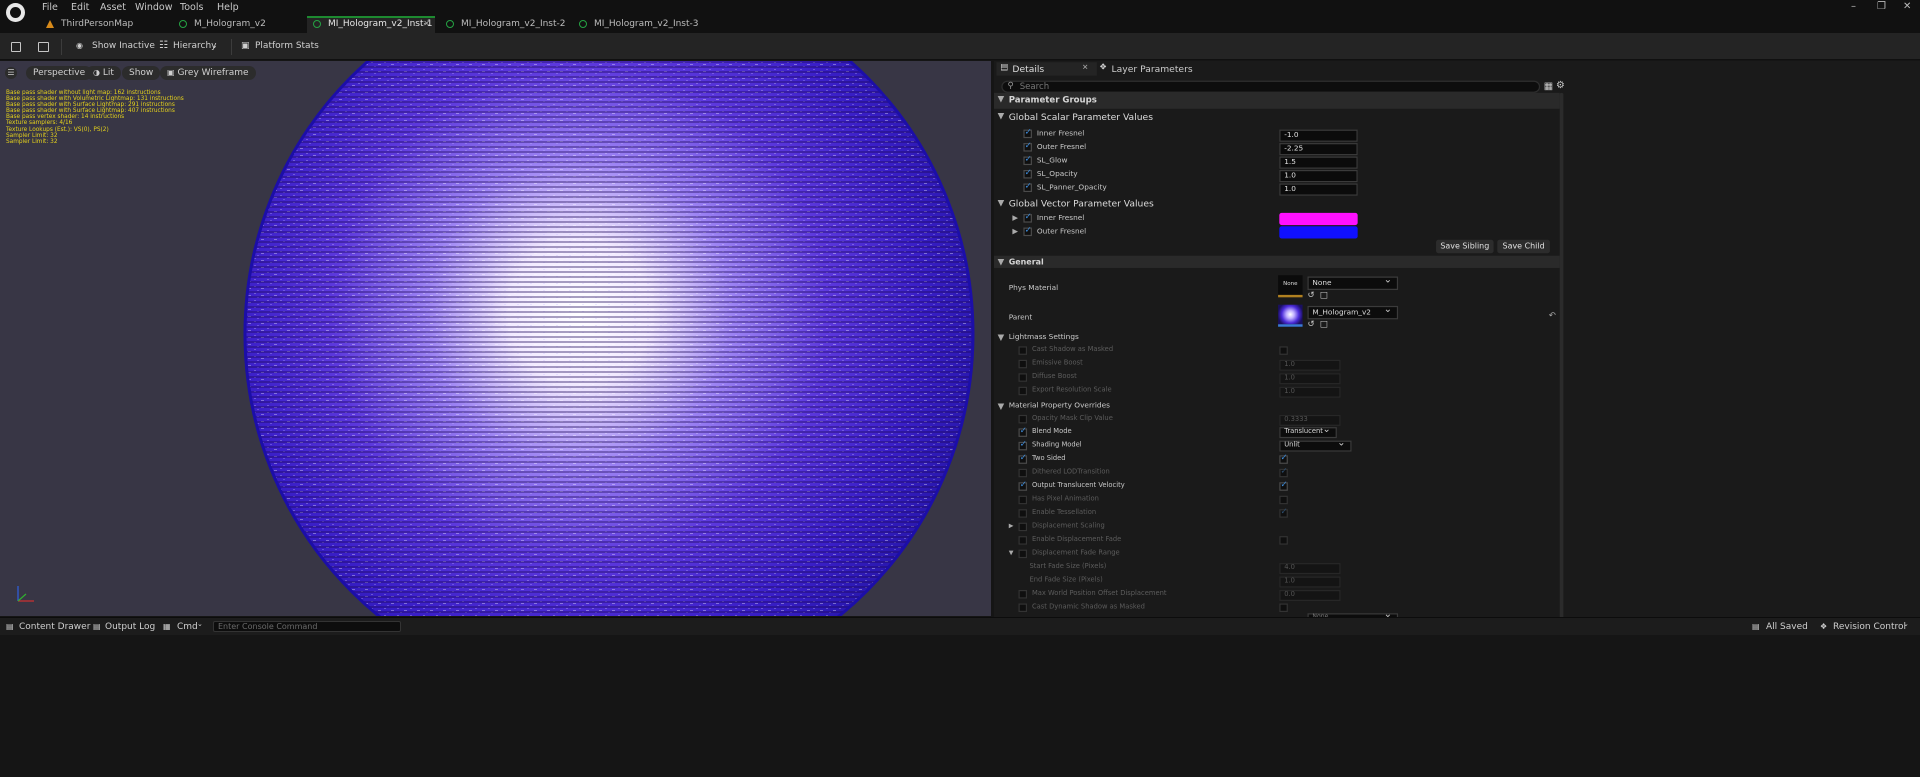  Describe the element at coordinates (15, 12) in the screenshot. I see `unreal-logo-icon` at that location.